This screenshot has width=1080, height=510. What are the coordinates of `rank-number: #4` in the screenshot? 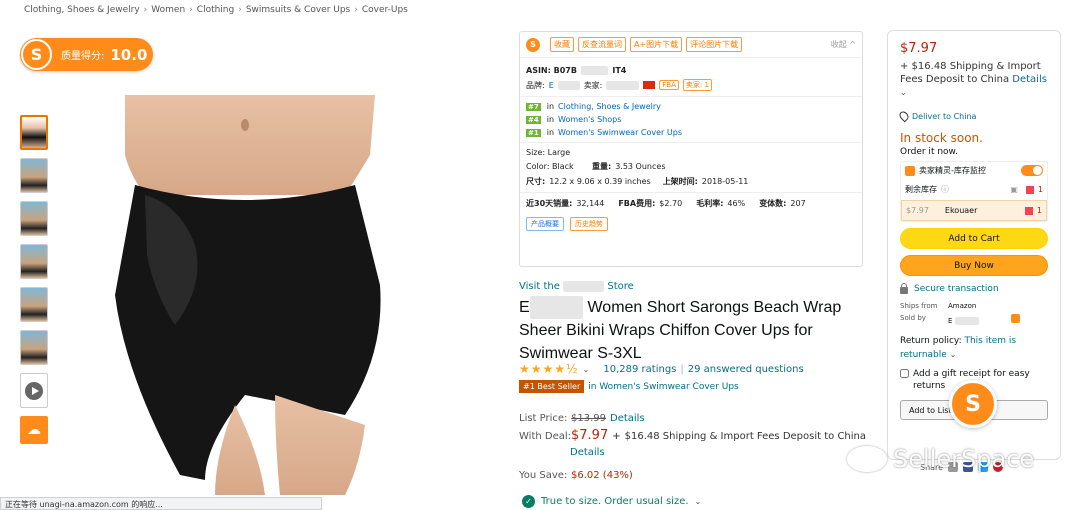 It's located at (533, 119).